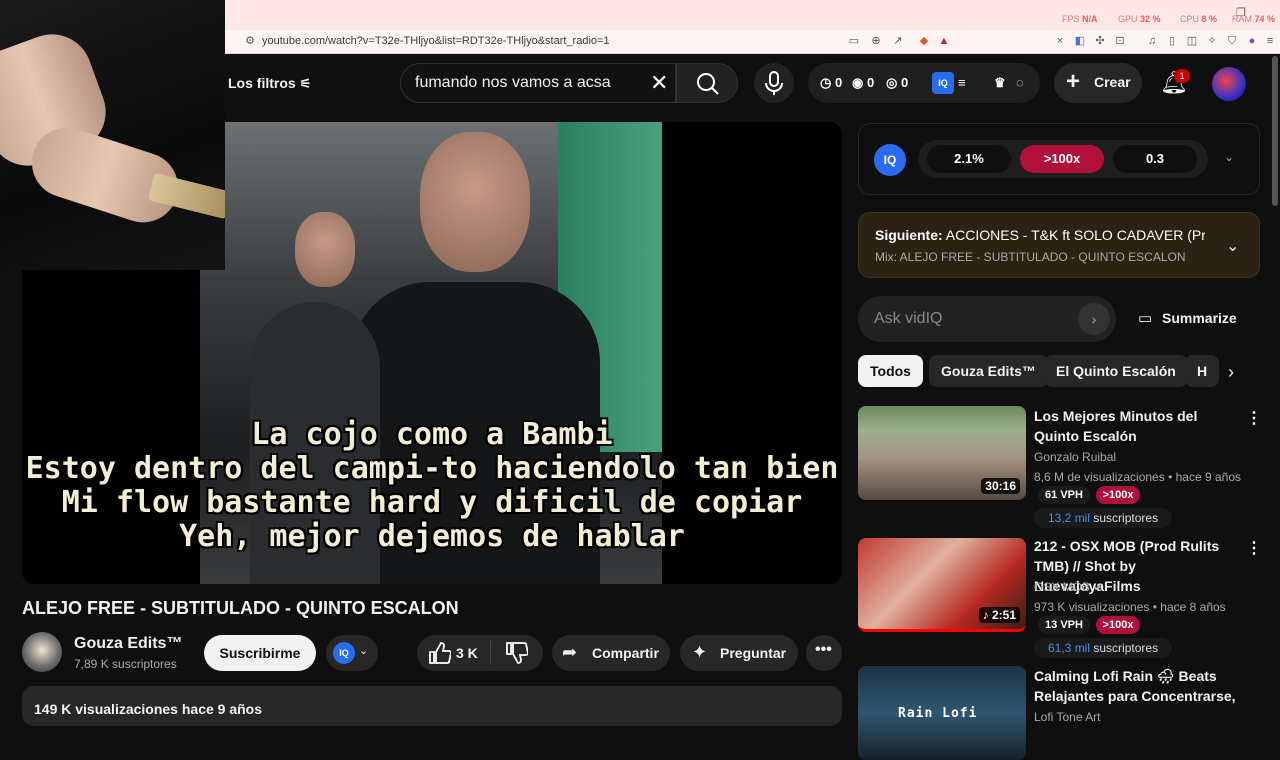 This screenshot has width=1280, height=760. Describe the element at coordinates (1231, 372) in the screenshot. I see `chevron-right-icon: ›` at that location.